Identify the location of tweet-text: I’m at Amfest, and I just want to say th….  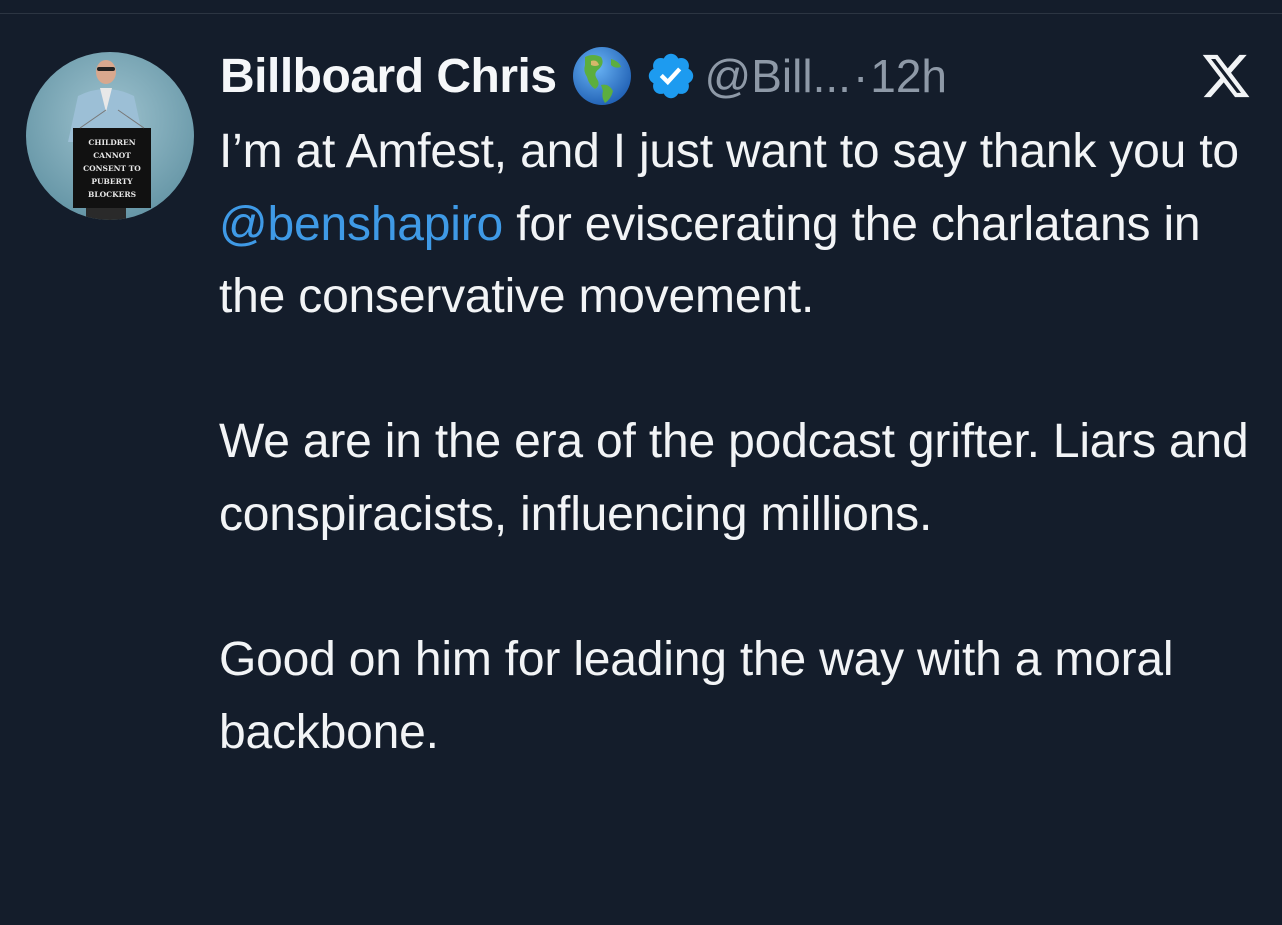
(729, 151).